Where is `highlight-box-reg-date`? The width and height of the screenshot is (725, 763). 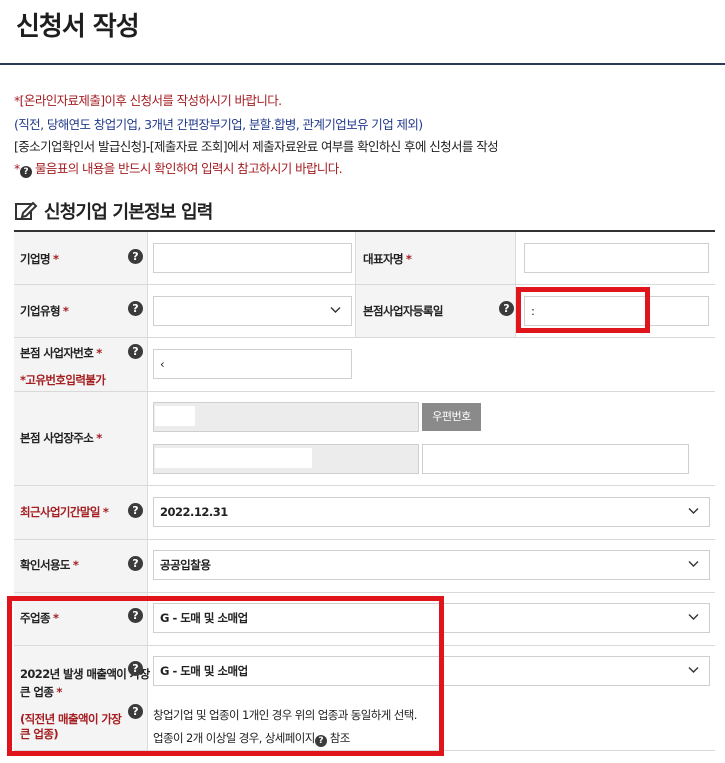
highlight-box-reg-date is located at coordinates (583, 310).